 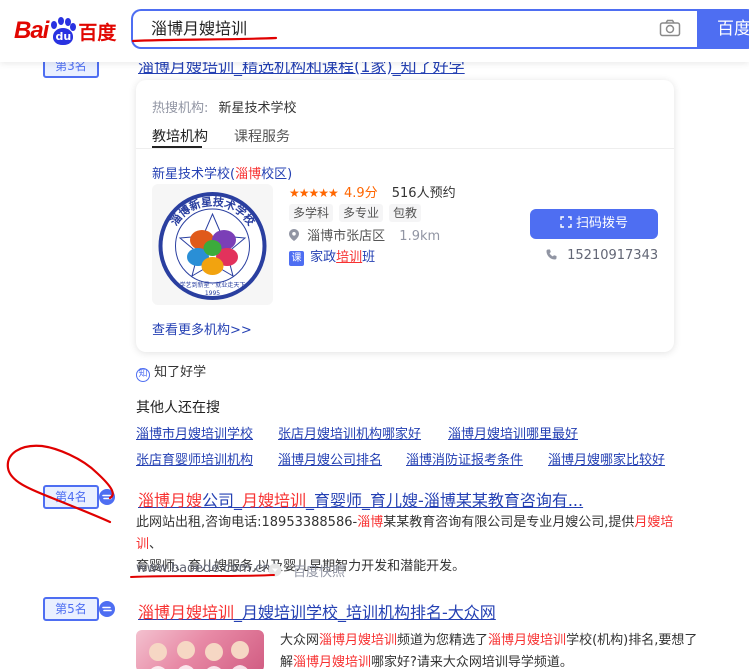 I want to click on paw-icon: du, so click(x=63, y=31).